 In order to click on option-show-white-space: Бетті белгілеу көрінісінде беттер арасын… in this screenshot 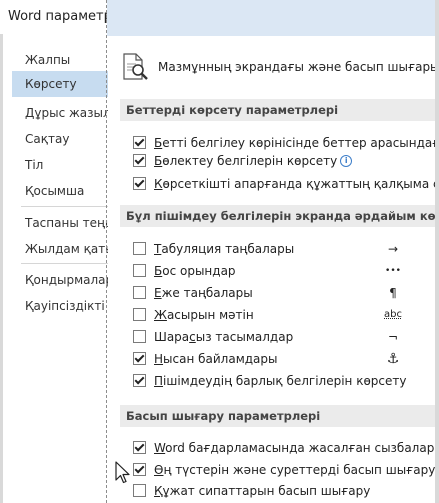, I will do `click(284, 143)`.